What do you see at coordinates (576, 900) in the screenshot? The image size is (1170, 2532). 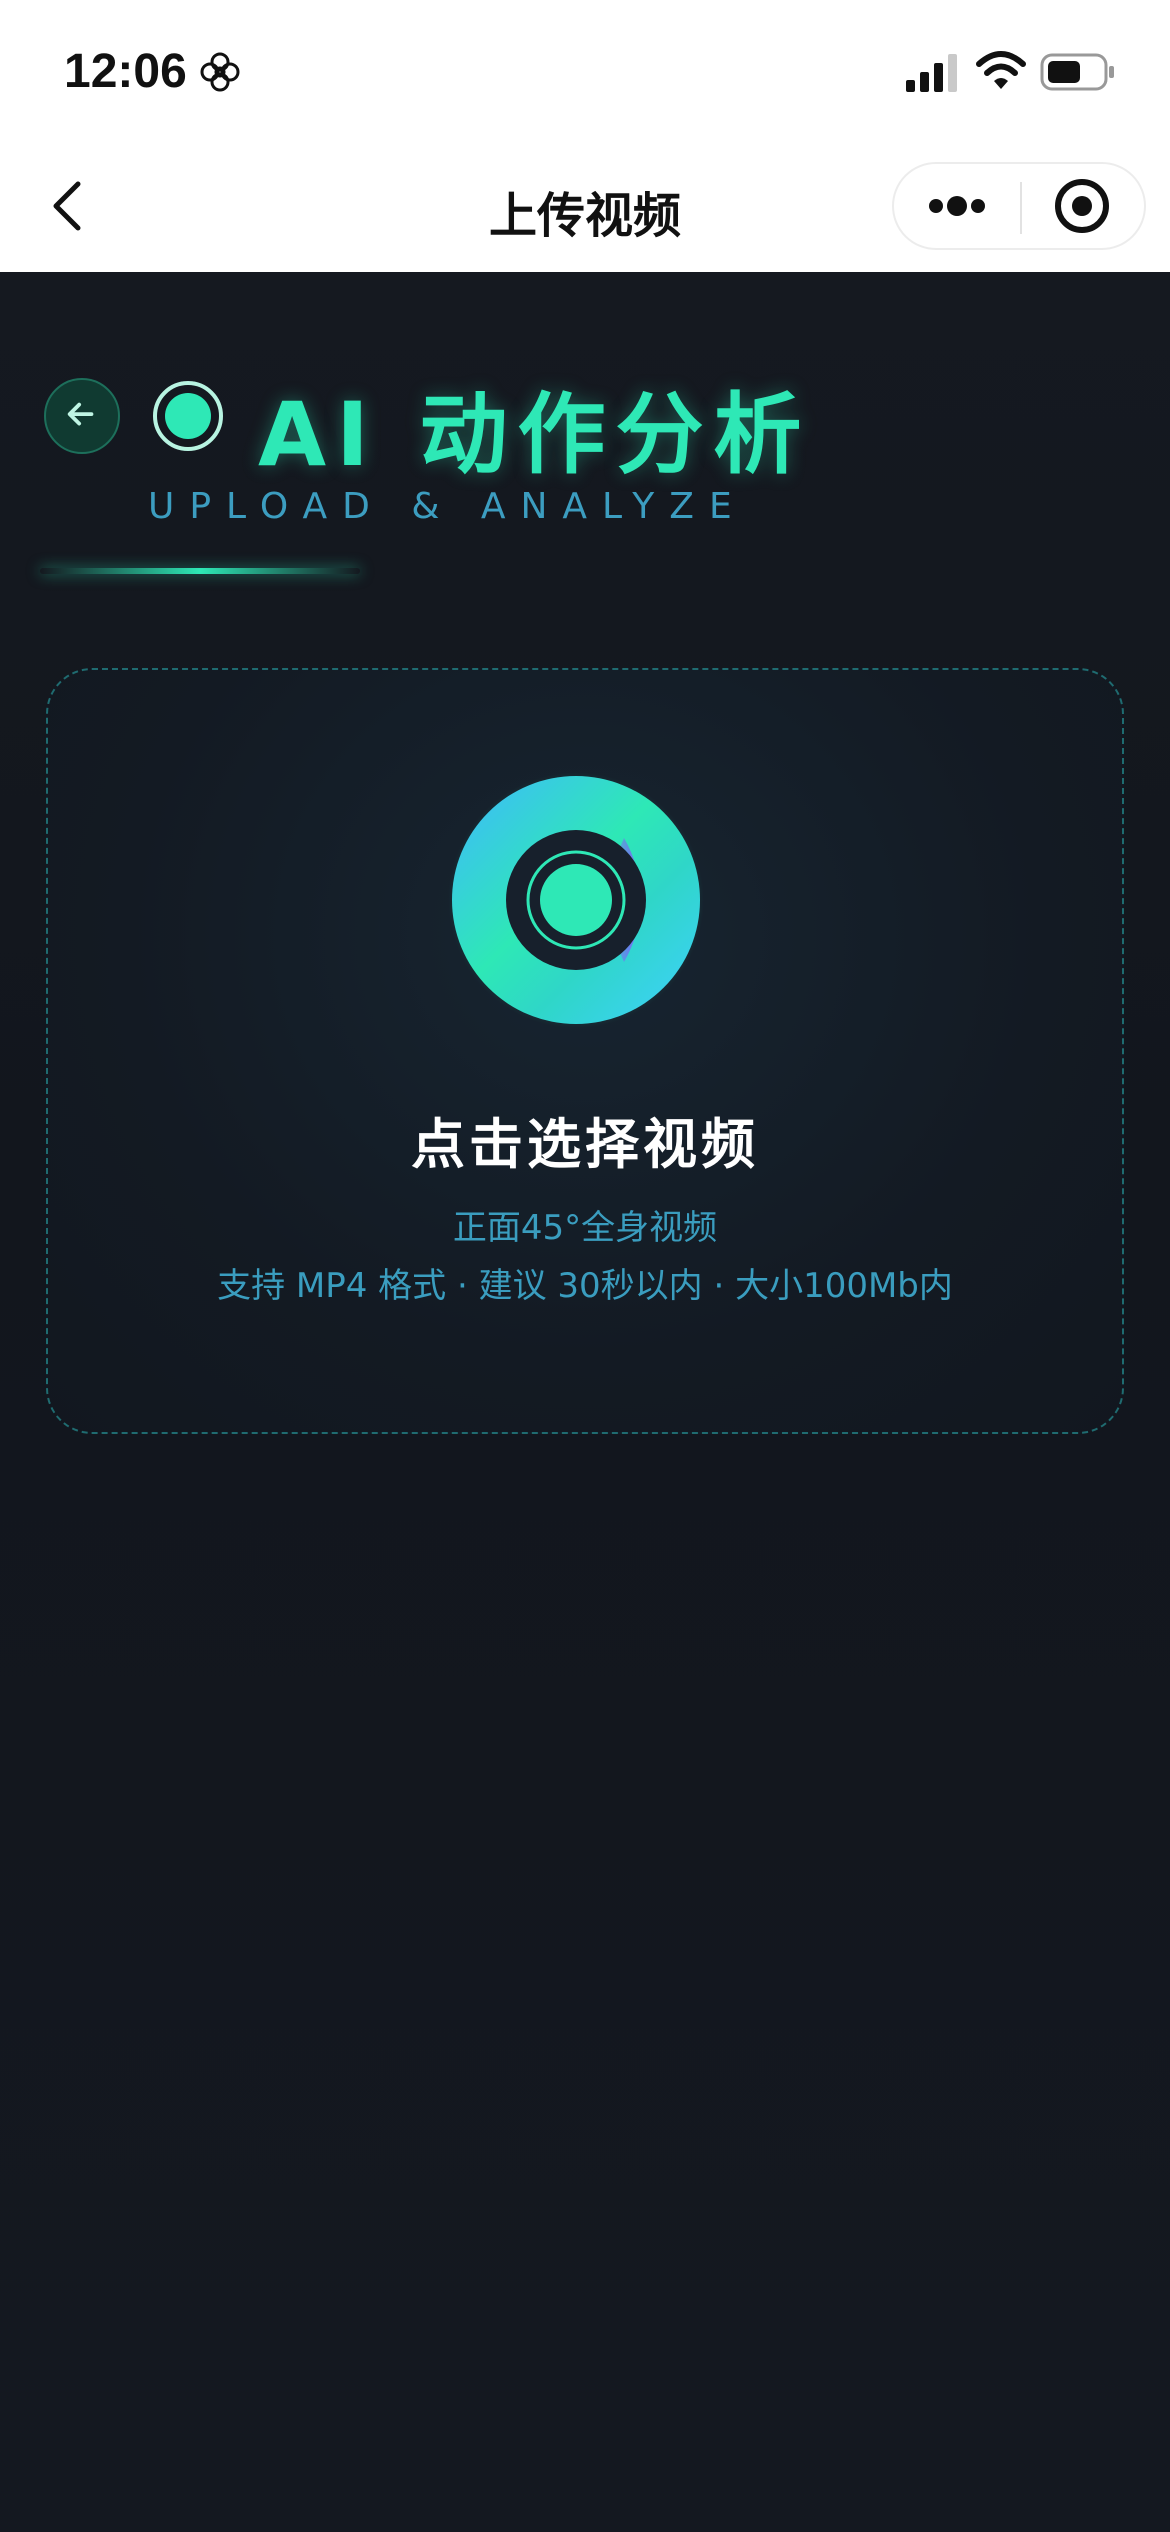 I see `record-lens-icon` at bounding box center [576, 900].